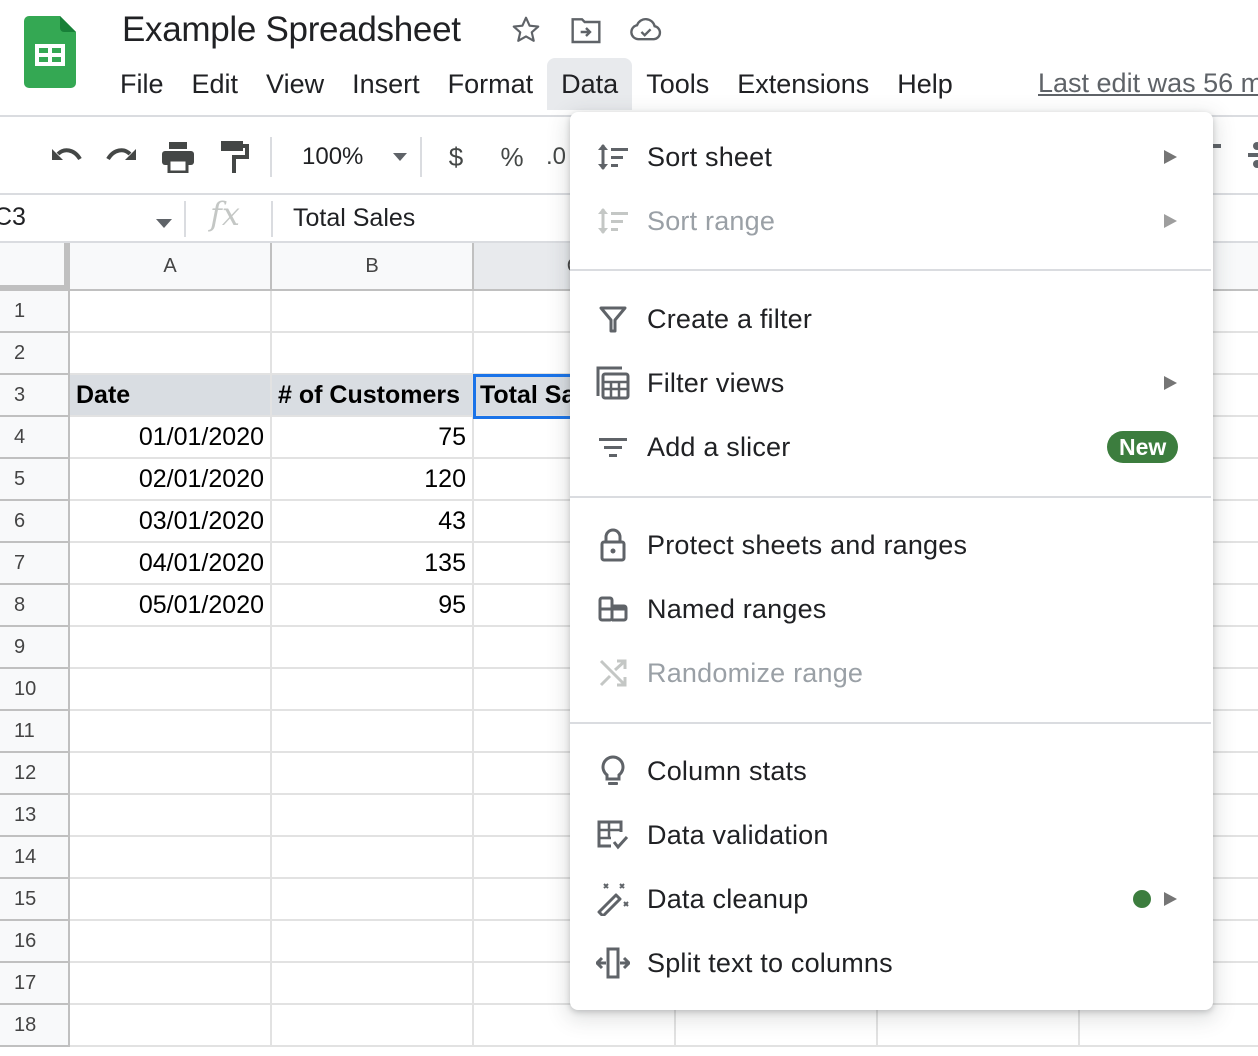  I want to click on last-edit-link: Last edit was 56 m, so click(1148, 83).